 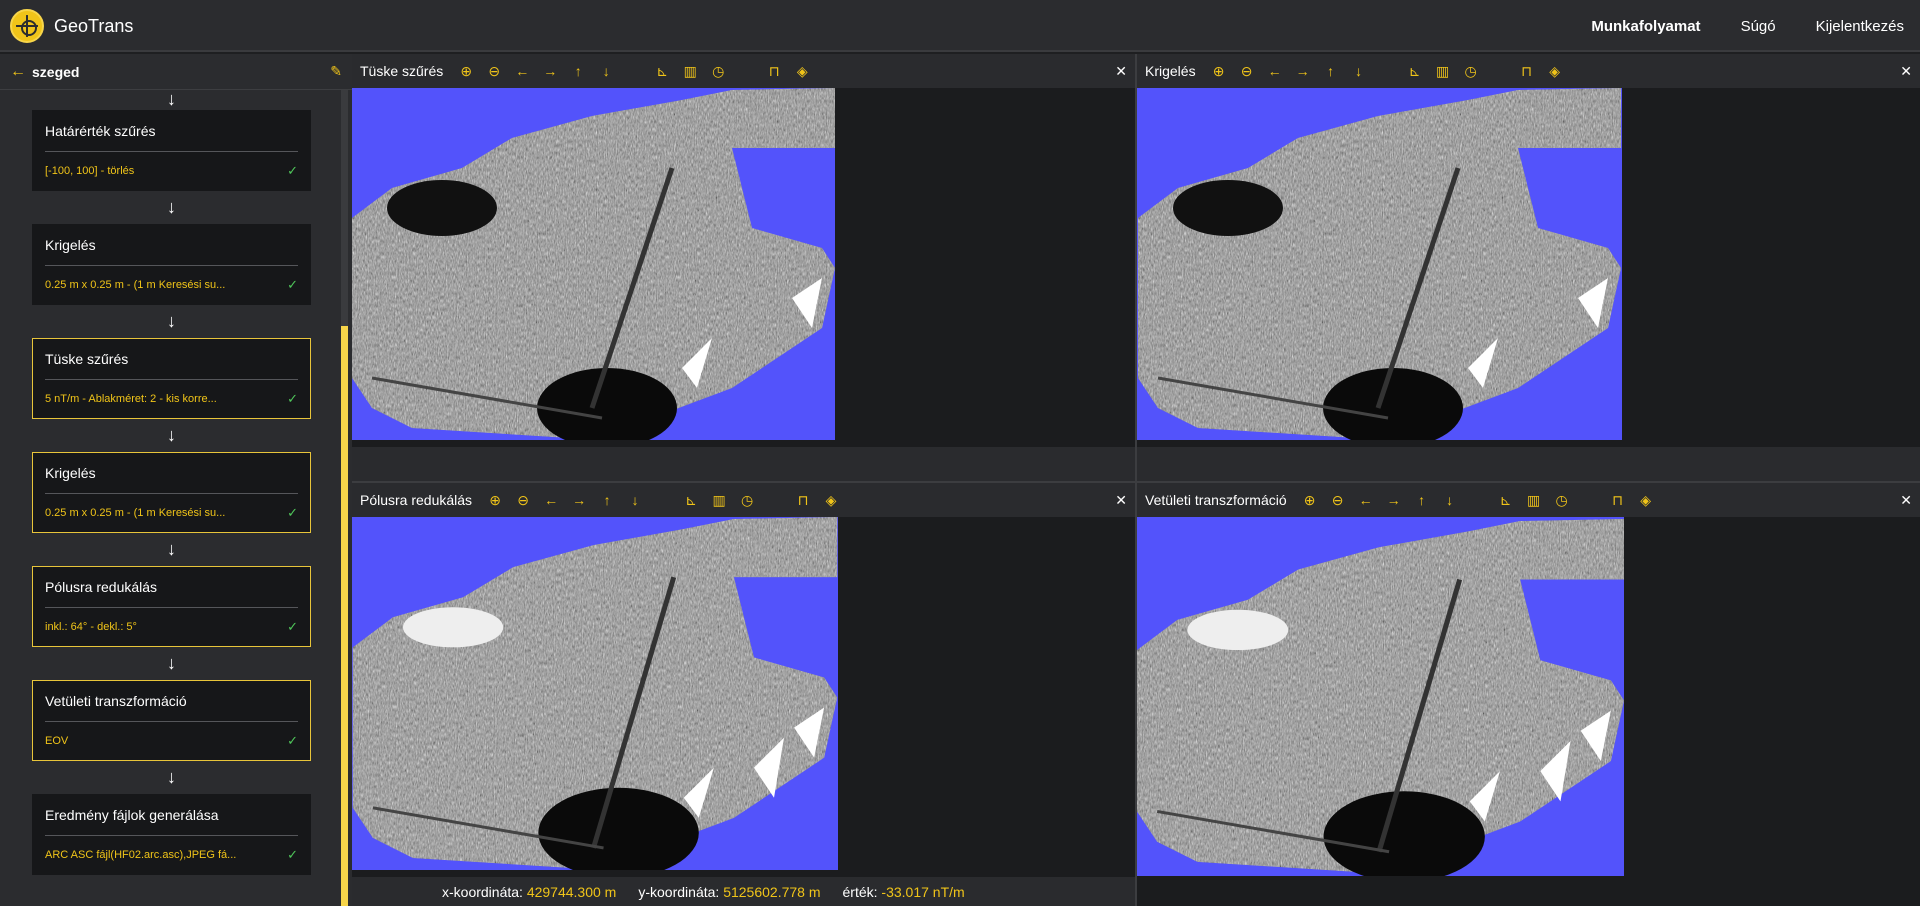 What do you see at coordinates (171, 587) in the screenshot?
I see `step-title: Pólusra redukálás` at bounding box center [171, 587].